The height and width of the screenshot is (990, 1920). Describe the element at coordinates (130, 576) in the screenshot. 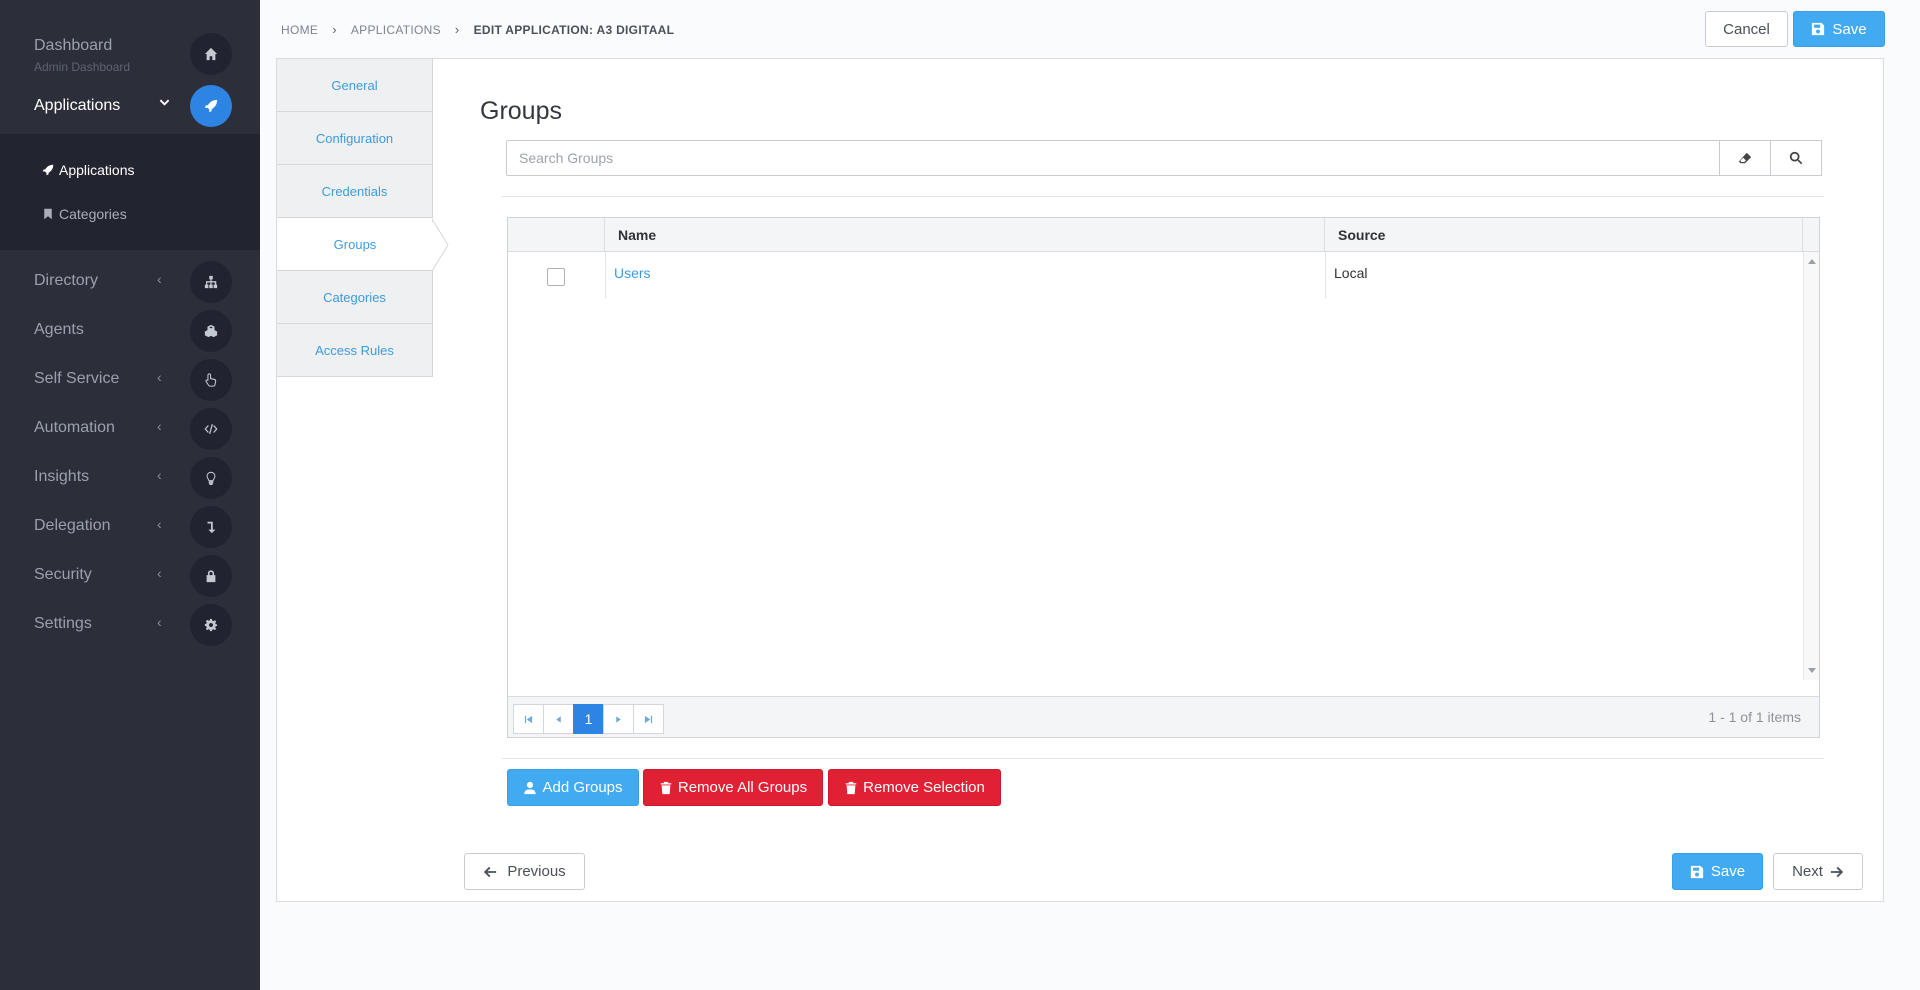

I see `sidebar-item-security: Security ‹` at that location.